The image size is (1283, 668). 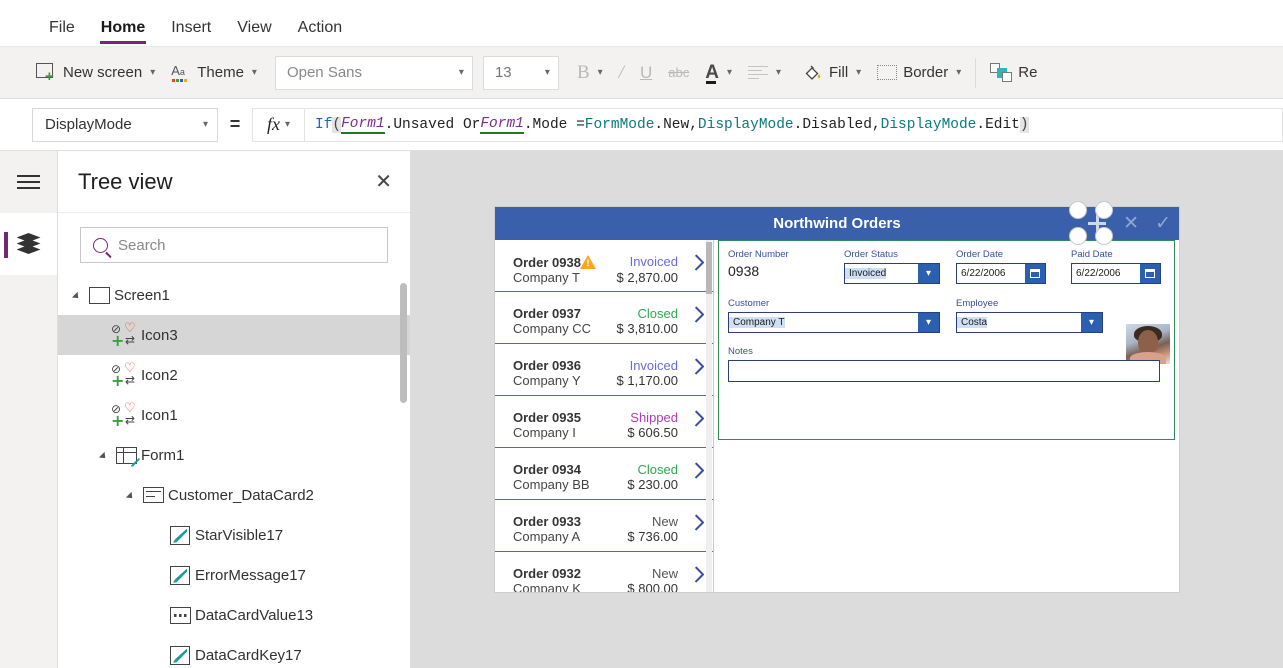 What do you see at coordinates (977, 303) in the screenshot?
I see `employee-label: Employee` at bounding box center [977, 303].